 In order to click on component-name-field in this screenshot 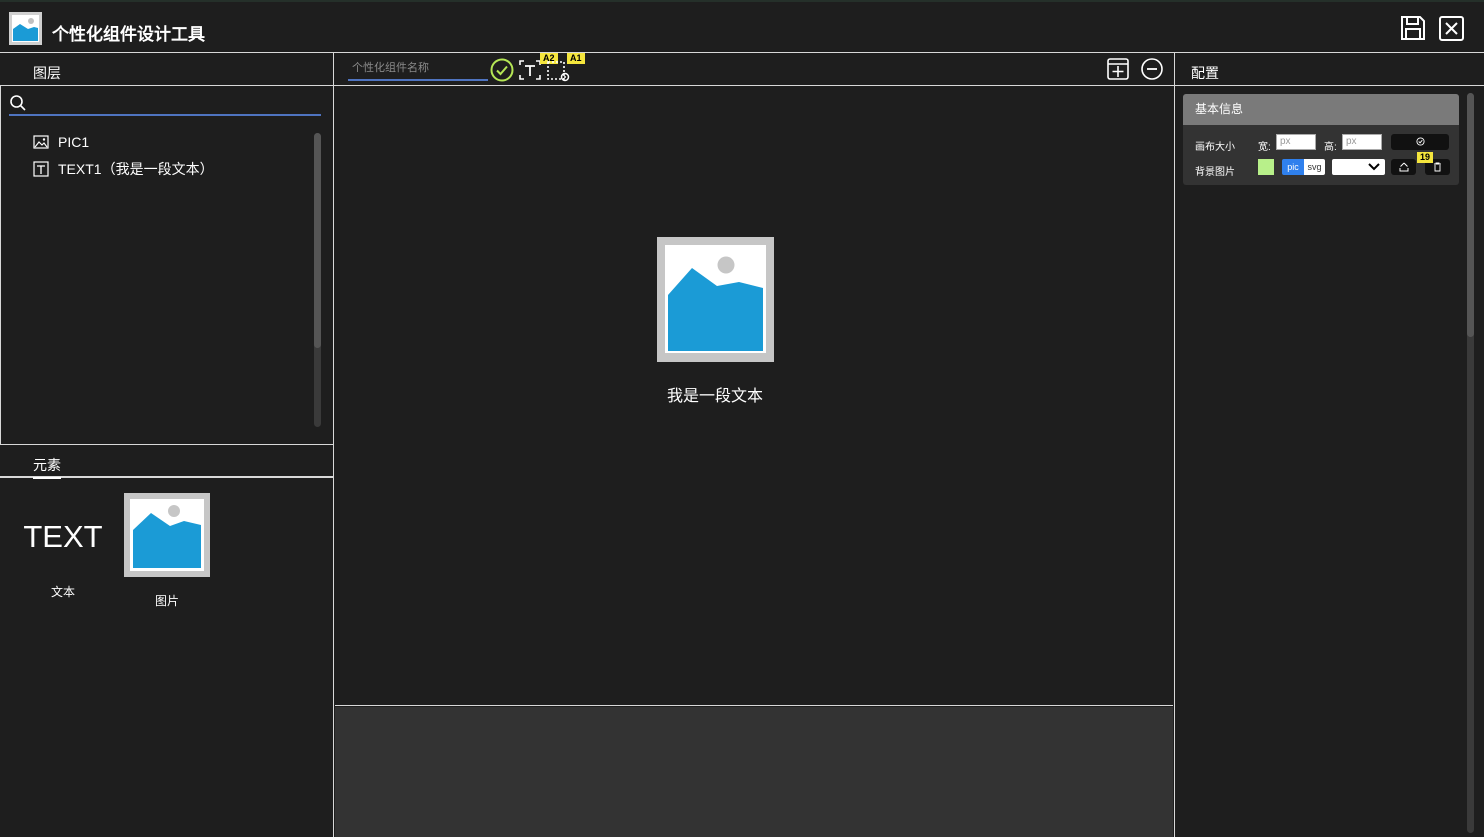, I will do `click(418, 69)`.